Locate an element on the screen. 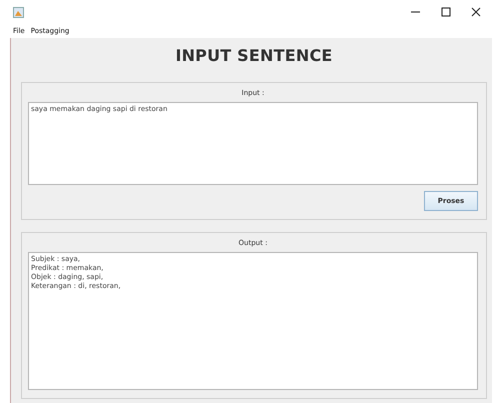 The height and width of the screenshot is (403, 495). page-heading: INPUT SENTENCE is located at coordinates (254, 55).